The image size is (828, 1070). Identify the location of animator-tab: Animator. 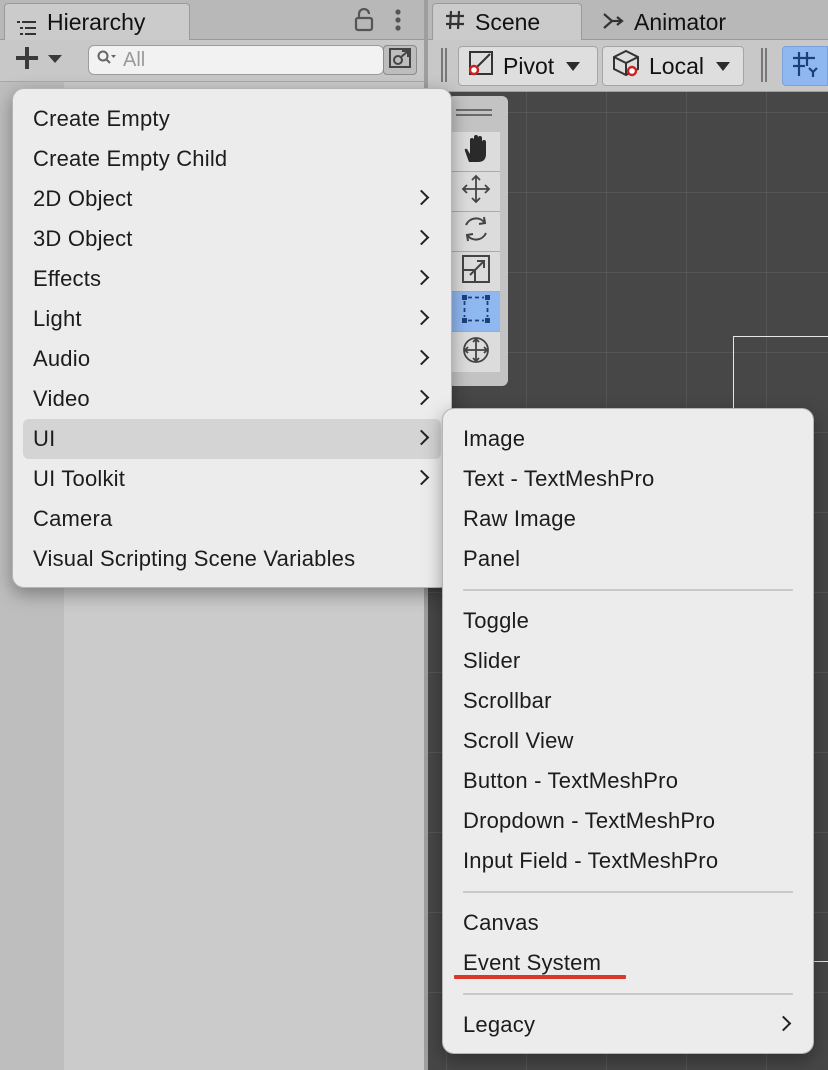
(688, 22).